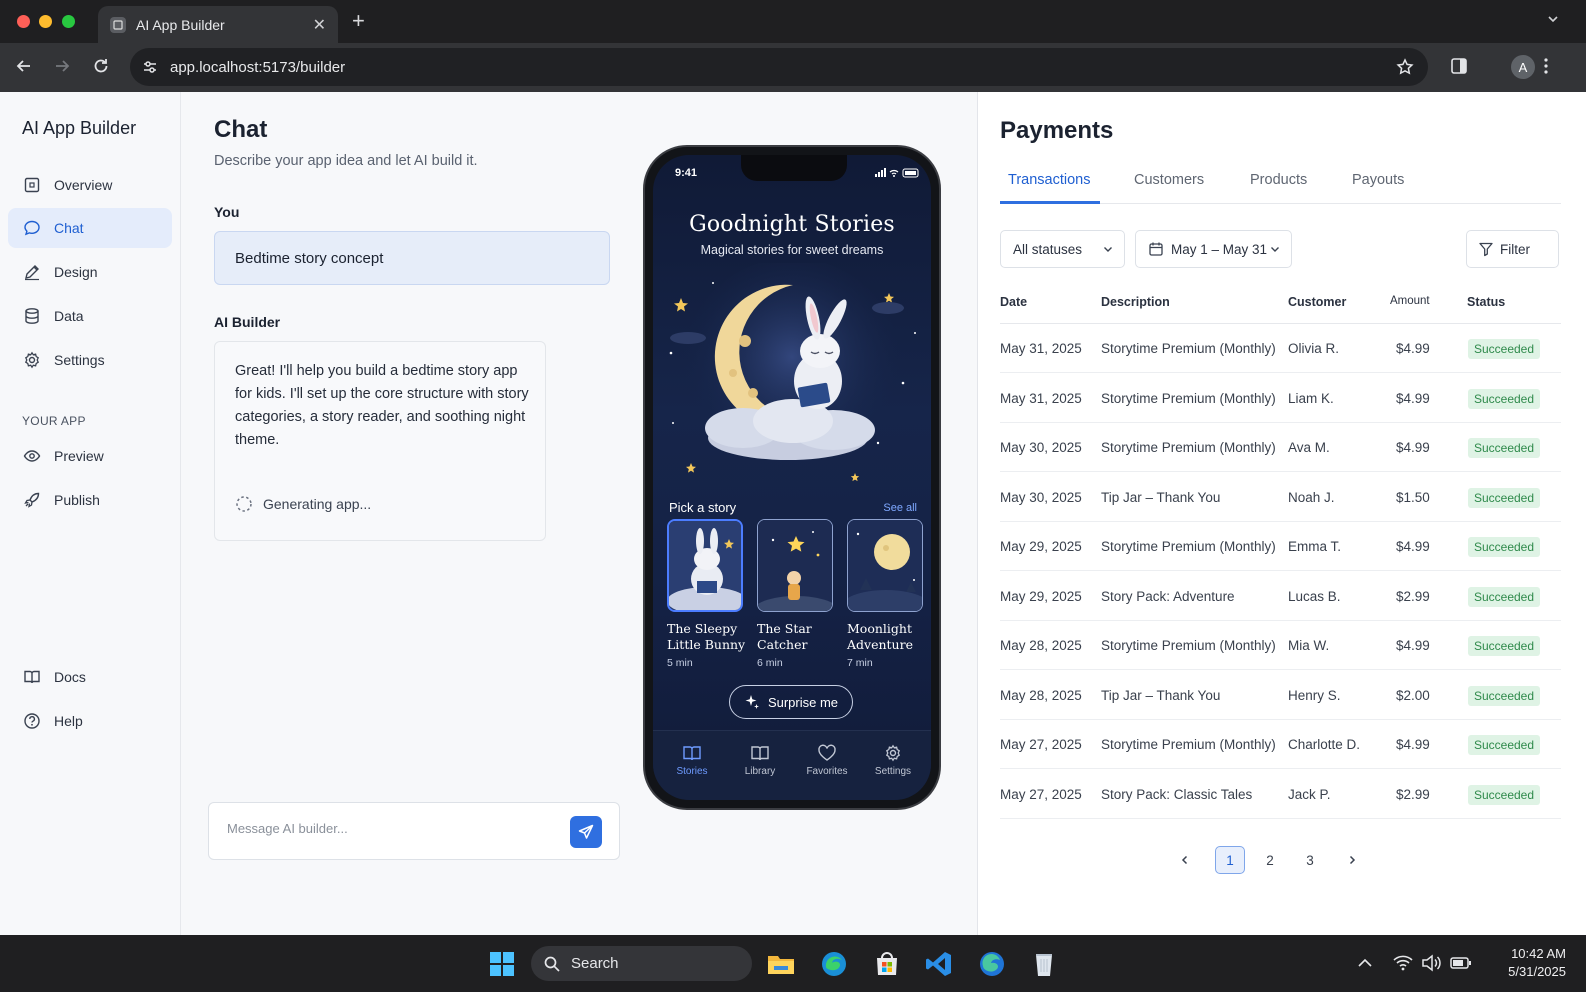 The height and width of the screenshot is (992, 1586). I want to click on see-all-link: See all, so click(900, 508).